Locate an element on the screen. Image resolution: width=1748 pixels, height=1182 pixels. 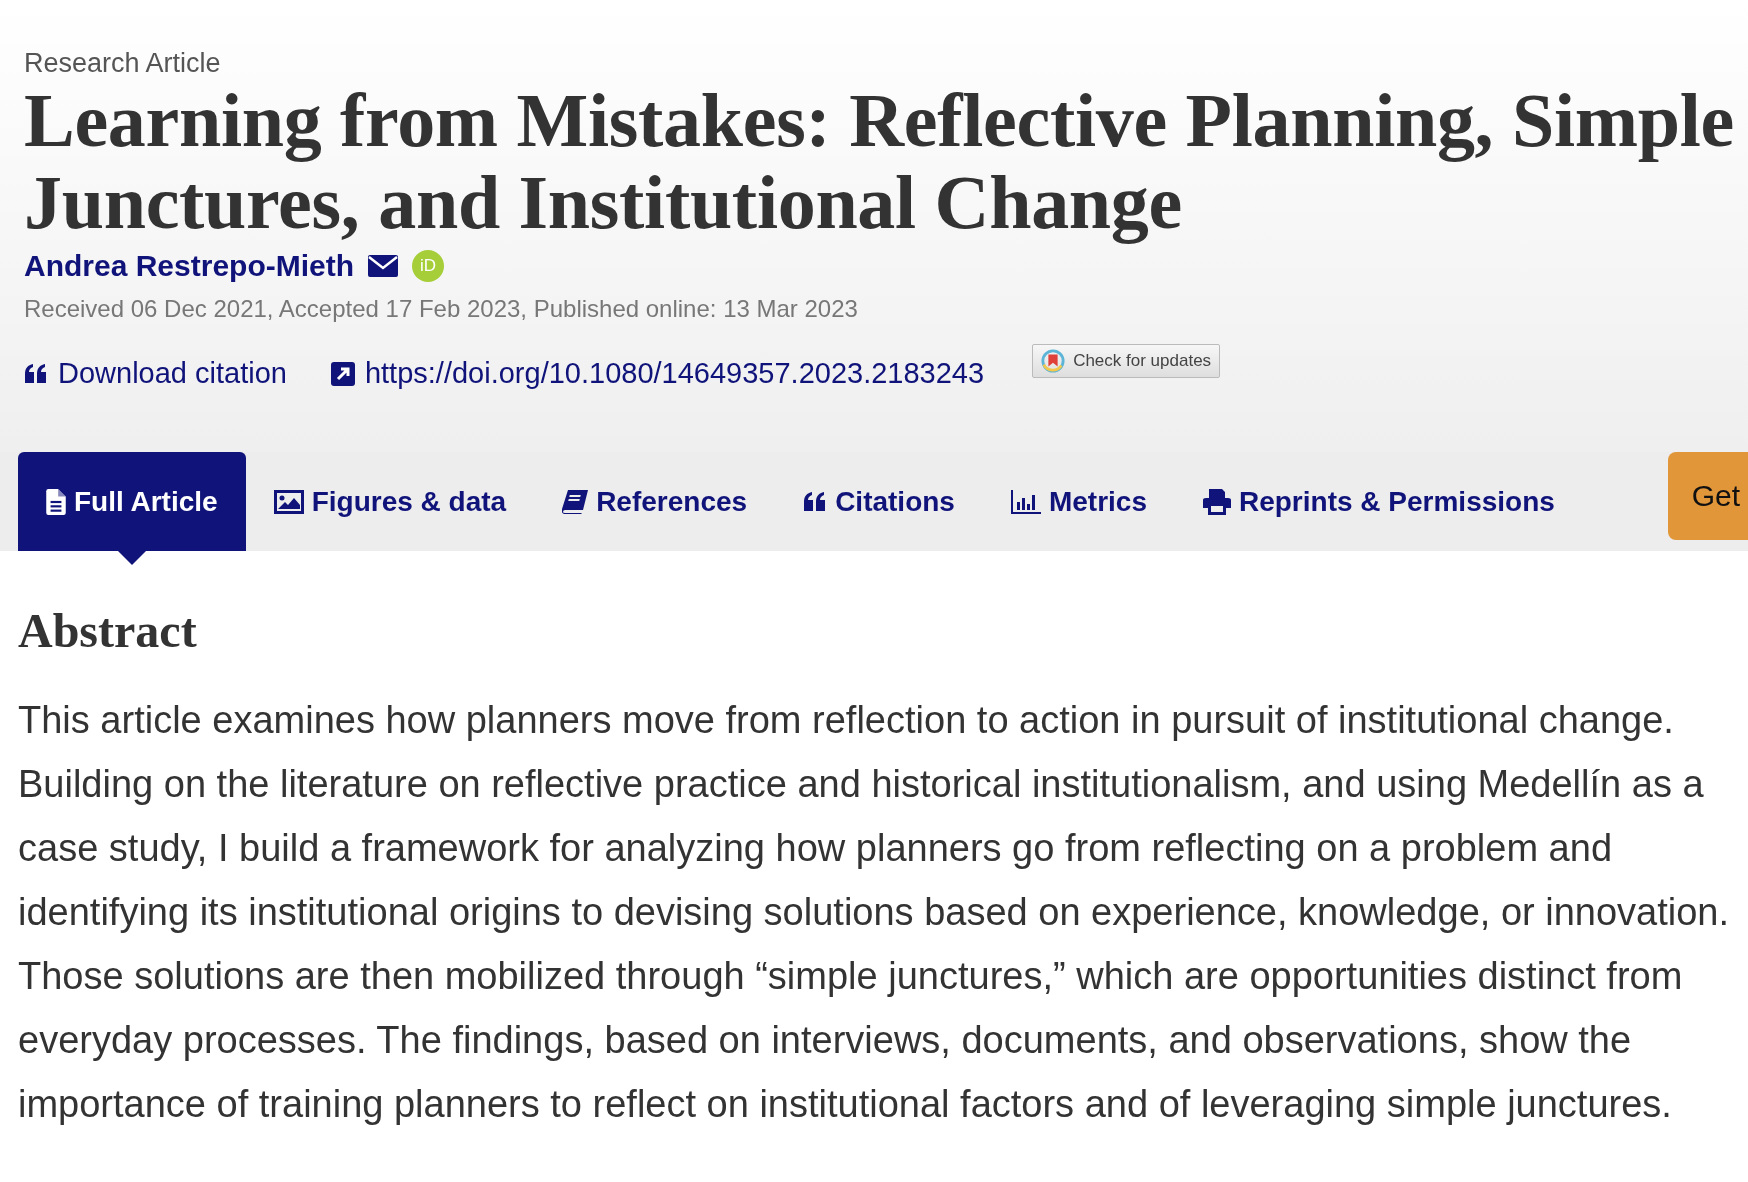
book-icon is located at coordinates (575, 501).